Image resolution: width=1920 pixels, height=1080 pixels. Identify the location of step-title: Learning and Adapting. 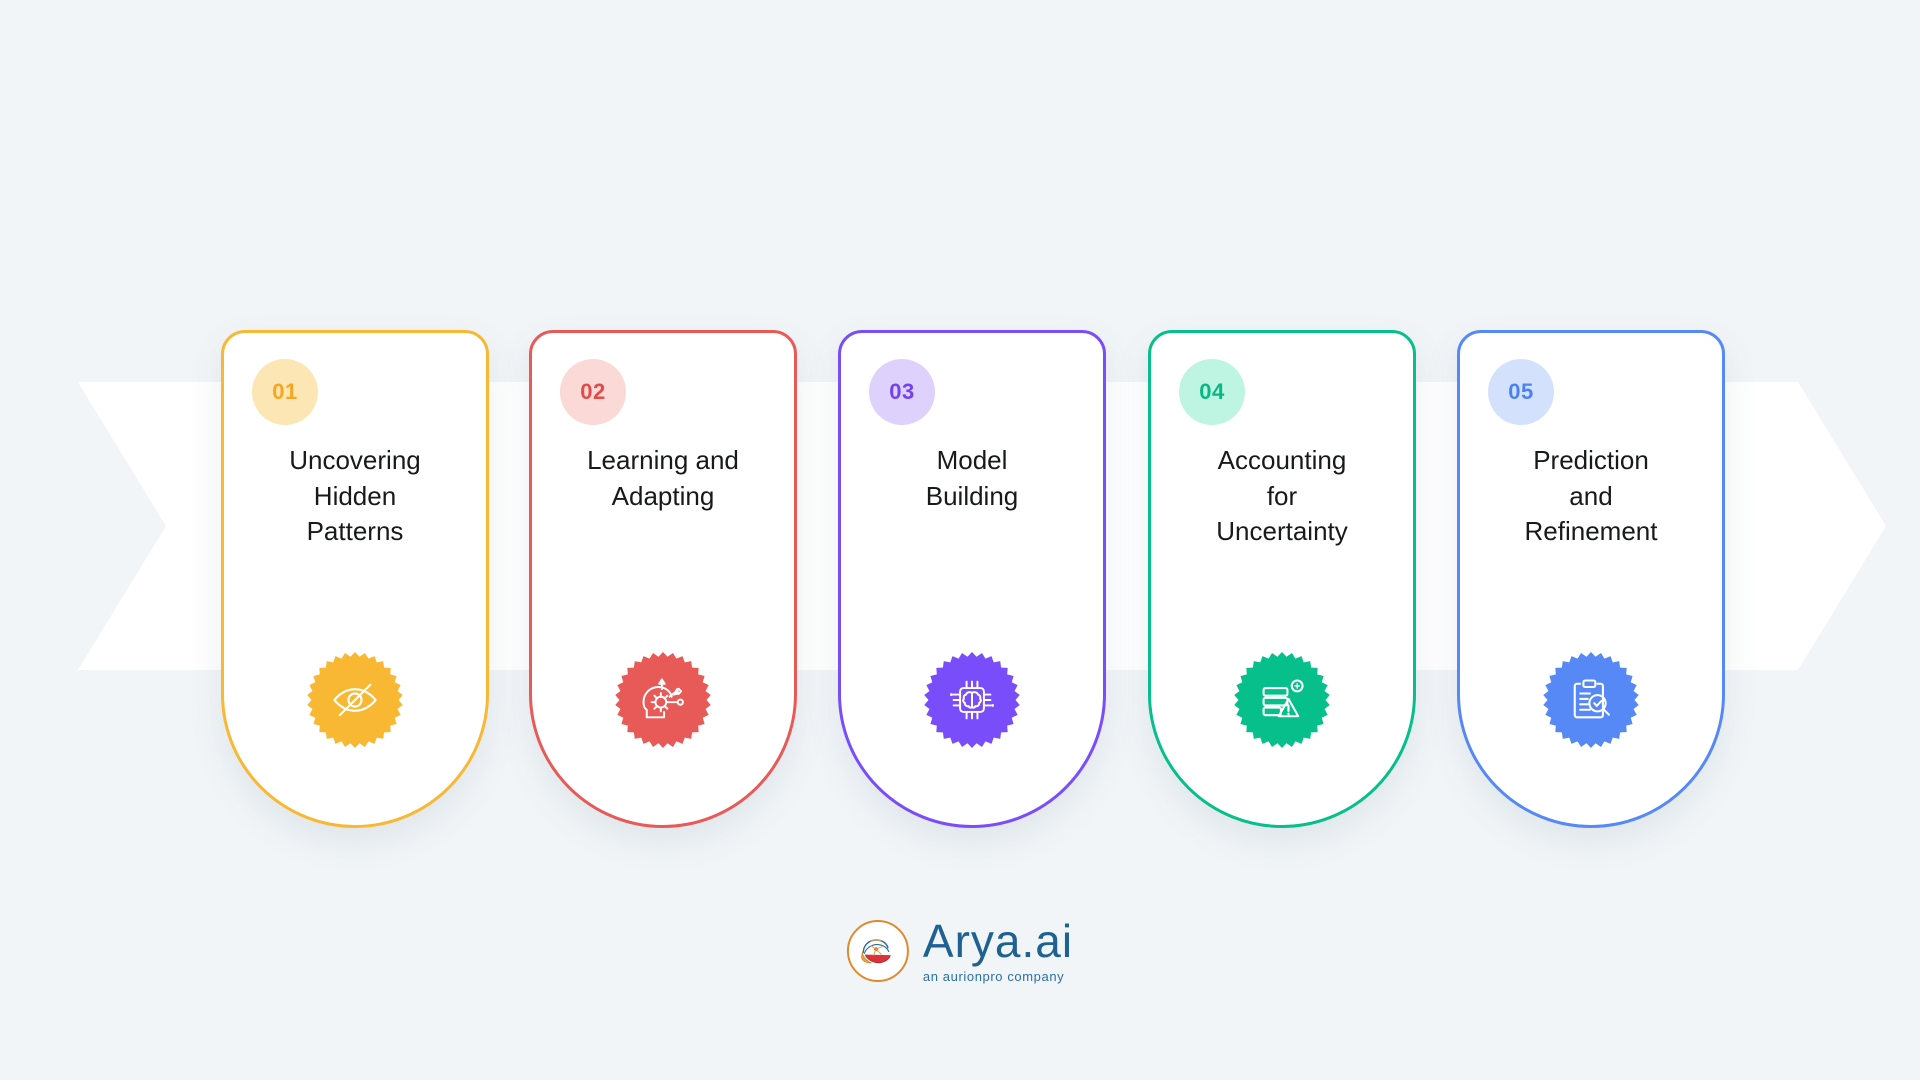
(663, 478).